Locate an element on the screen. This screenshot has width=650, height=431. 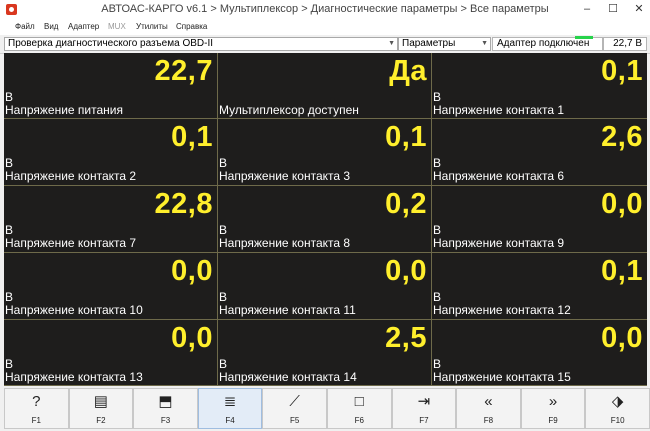
function-key-label: F10 is located at coordinates (617, 420).